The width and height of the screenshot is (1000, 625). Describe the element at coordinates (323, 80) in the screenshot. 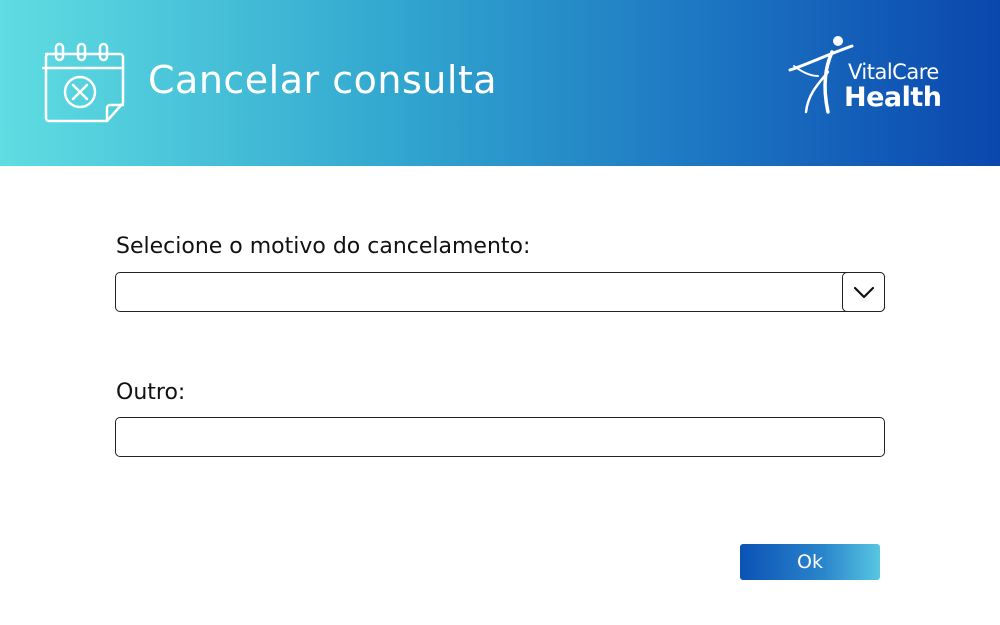

I see `page-title: Cancelar consulta` at that location.